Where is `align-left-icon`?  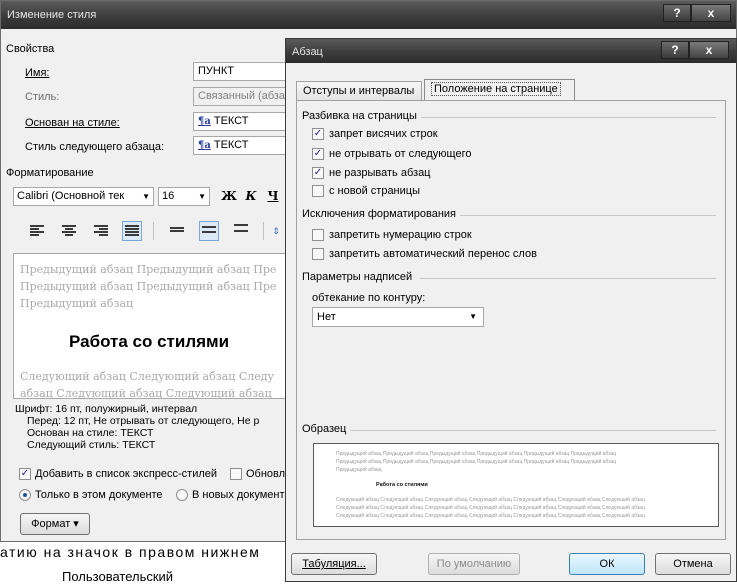 align-left-icon is located at coordinates (37, 231).